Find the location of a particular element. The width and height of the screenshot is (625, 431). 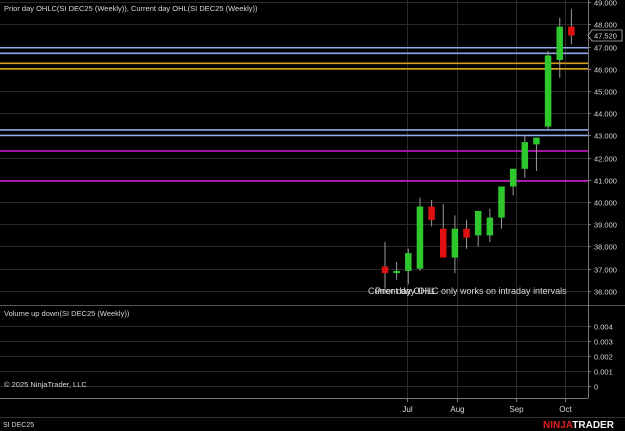

price-tick-label: 47.000 is located at coordinates (605, 47).